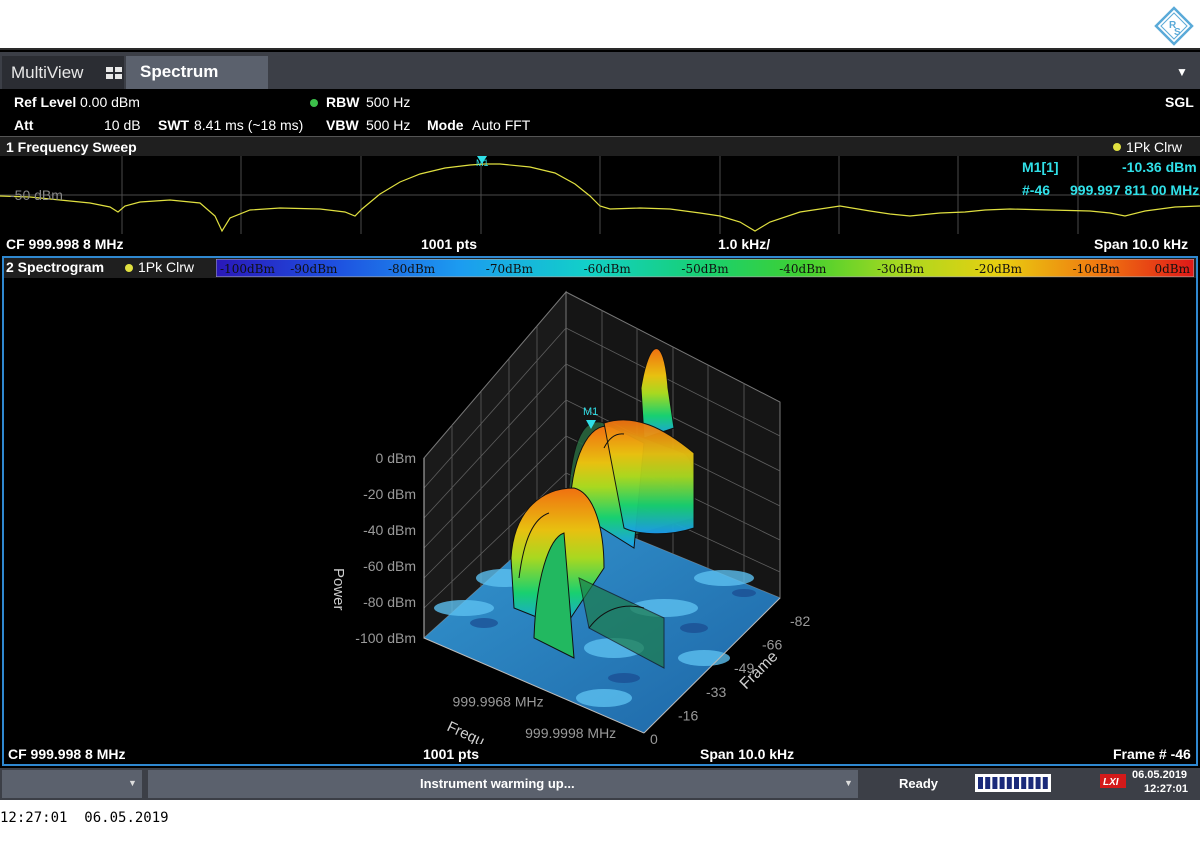  Describe the element at coordinates (248, 125) in the screenshot. I see `swt-value: 8.41 ms (~18 ms)` at that location.